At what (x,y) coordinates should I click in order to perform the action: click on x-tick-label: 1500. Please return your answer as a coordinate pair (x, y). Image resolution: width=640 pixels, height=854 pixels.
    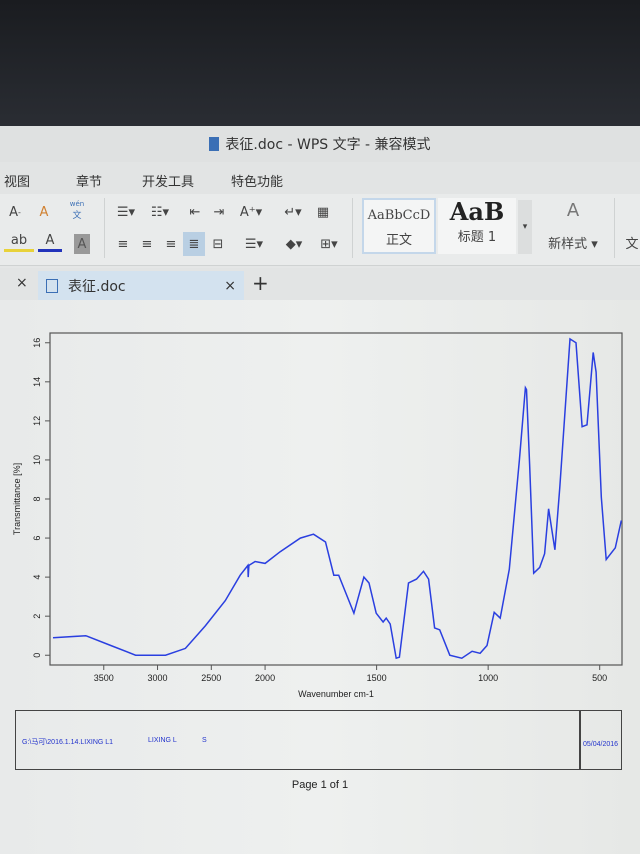
    Looking at the image, I should click on (377, 678).